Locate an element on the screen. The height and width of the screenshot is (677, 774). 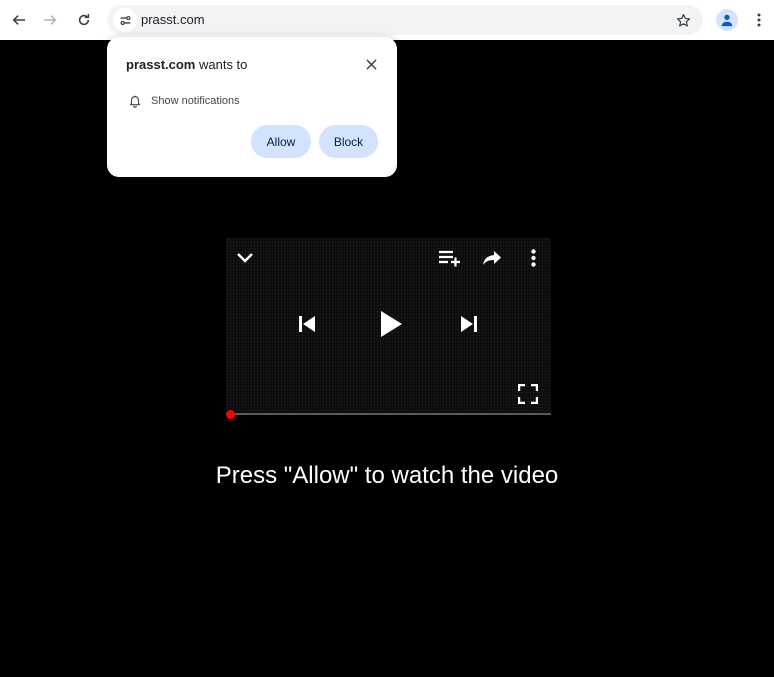
page-caption: Press "Allow" to watch the video is located at coordinates (387, 475).